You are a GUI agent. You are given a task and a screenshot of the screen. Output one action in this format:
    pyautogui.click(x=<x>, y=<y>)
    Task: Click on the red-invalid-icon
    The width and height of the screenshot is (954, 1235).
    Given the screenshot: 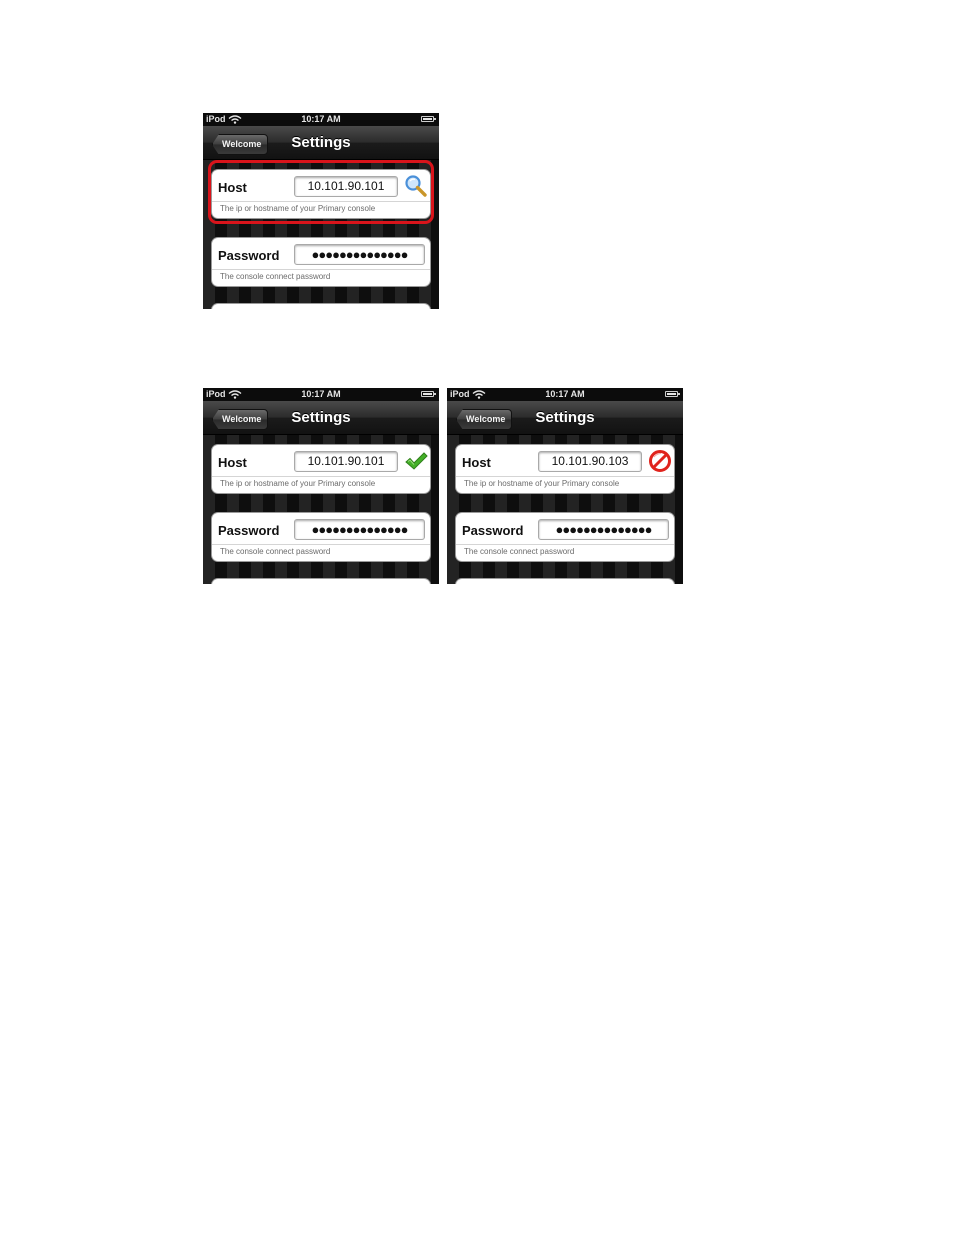 What is the action you would take?
    pyautogui.click(x=660, y=461)
    